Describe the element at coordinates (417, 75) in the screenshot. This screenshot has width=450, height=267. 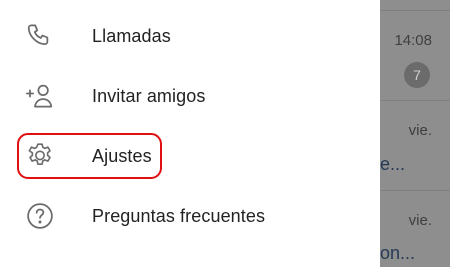
I see `unread-badge: 7` at that location.